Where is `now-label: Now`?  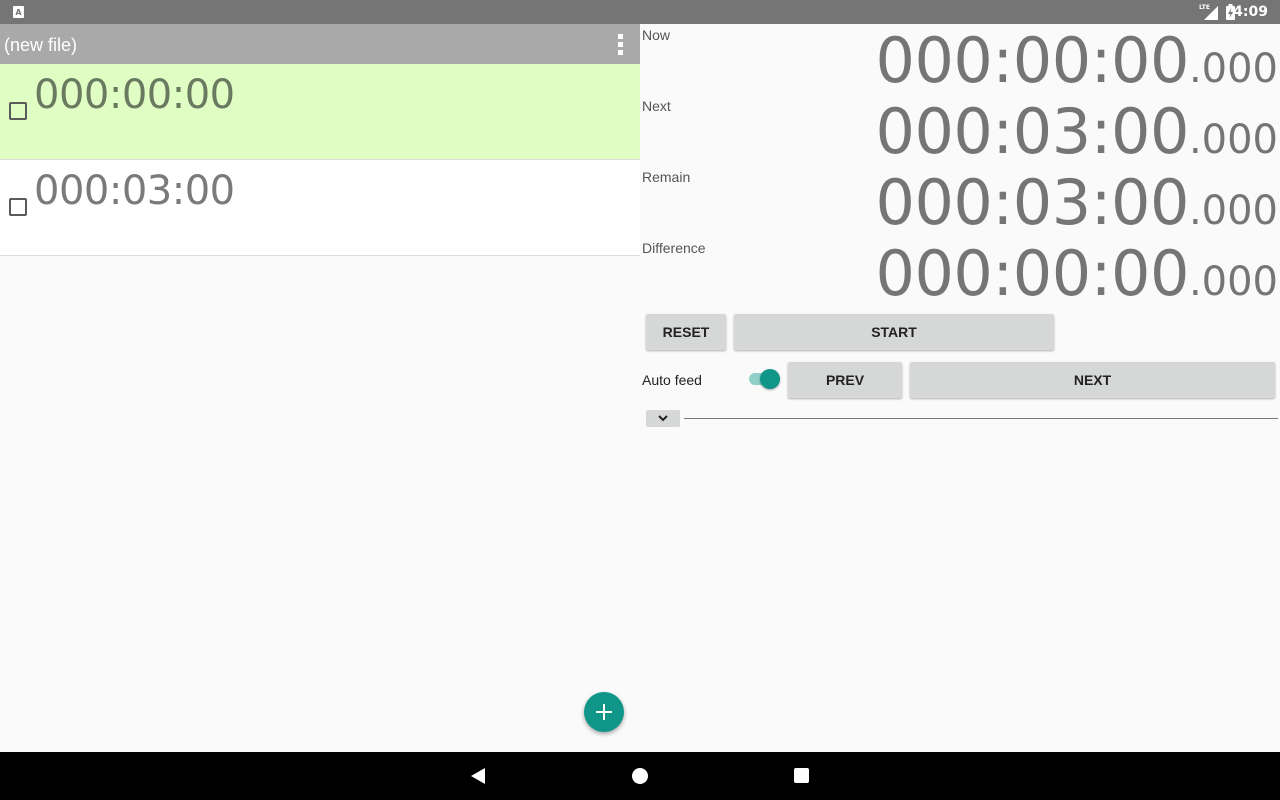
now-label: Now is located at coordinates (656, 35).